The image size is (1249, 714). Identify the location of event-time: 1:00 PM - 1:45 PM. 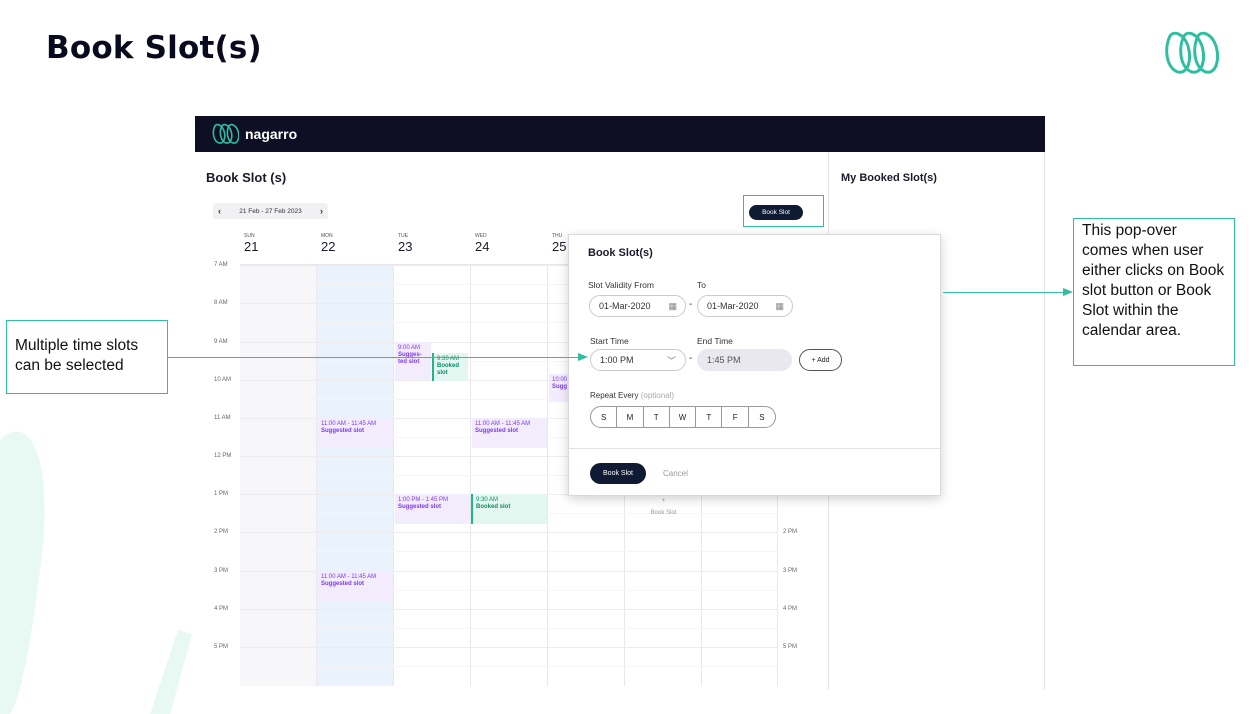
(423, 500).